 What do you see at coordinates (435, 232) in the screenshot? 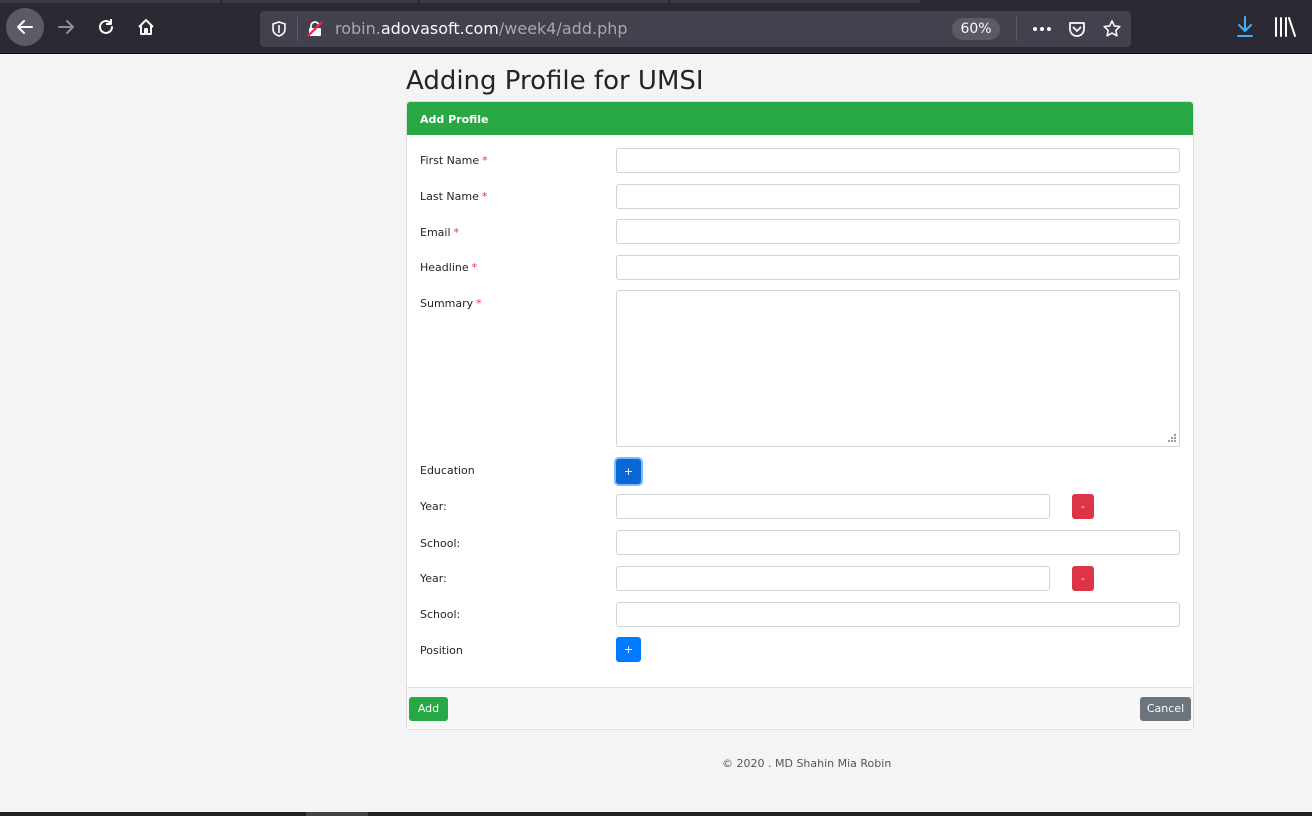
I see `email-label-text: Email` at bounding box center [435, 232].